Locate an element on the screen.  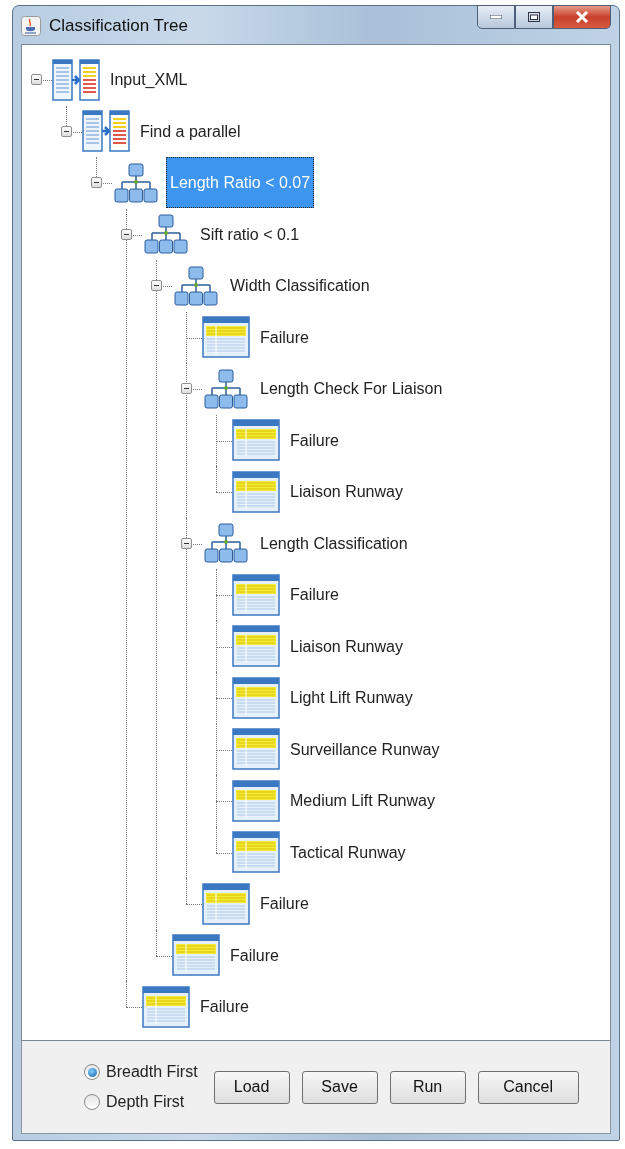
tree-node-label: Sift ratio < 0.1 is located at coordinates (250, 234).